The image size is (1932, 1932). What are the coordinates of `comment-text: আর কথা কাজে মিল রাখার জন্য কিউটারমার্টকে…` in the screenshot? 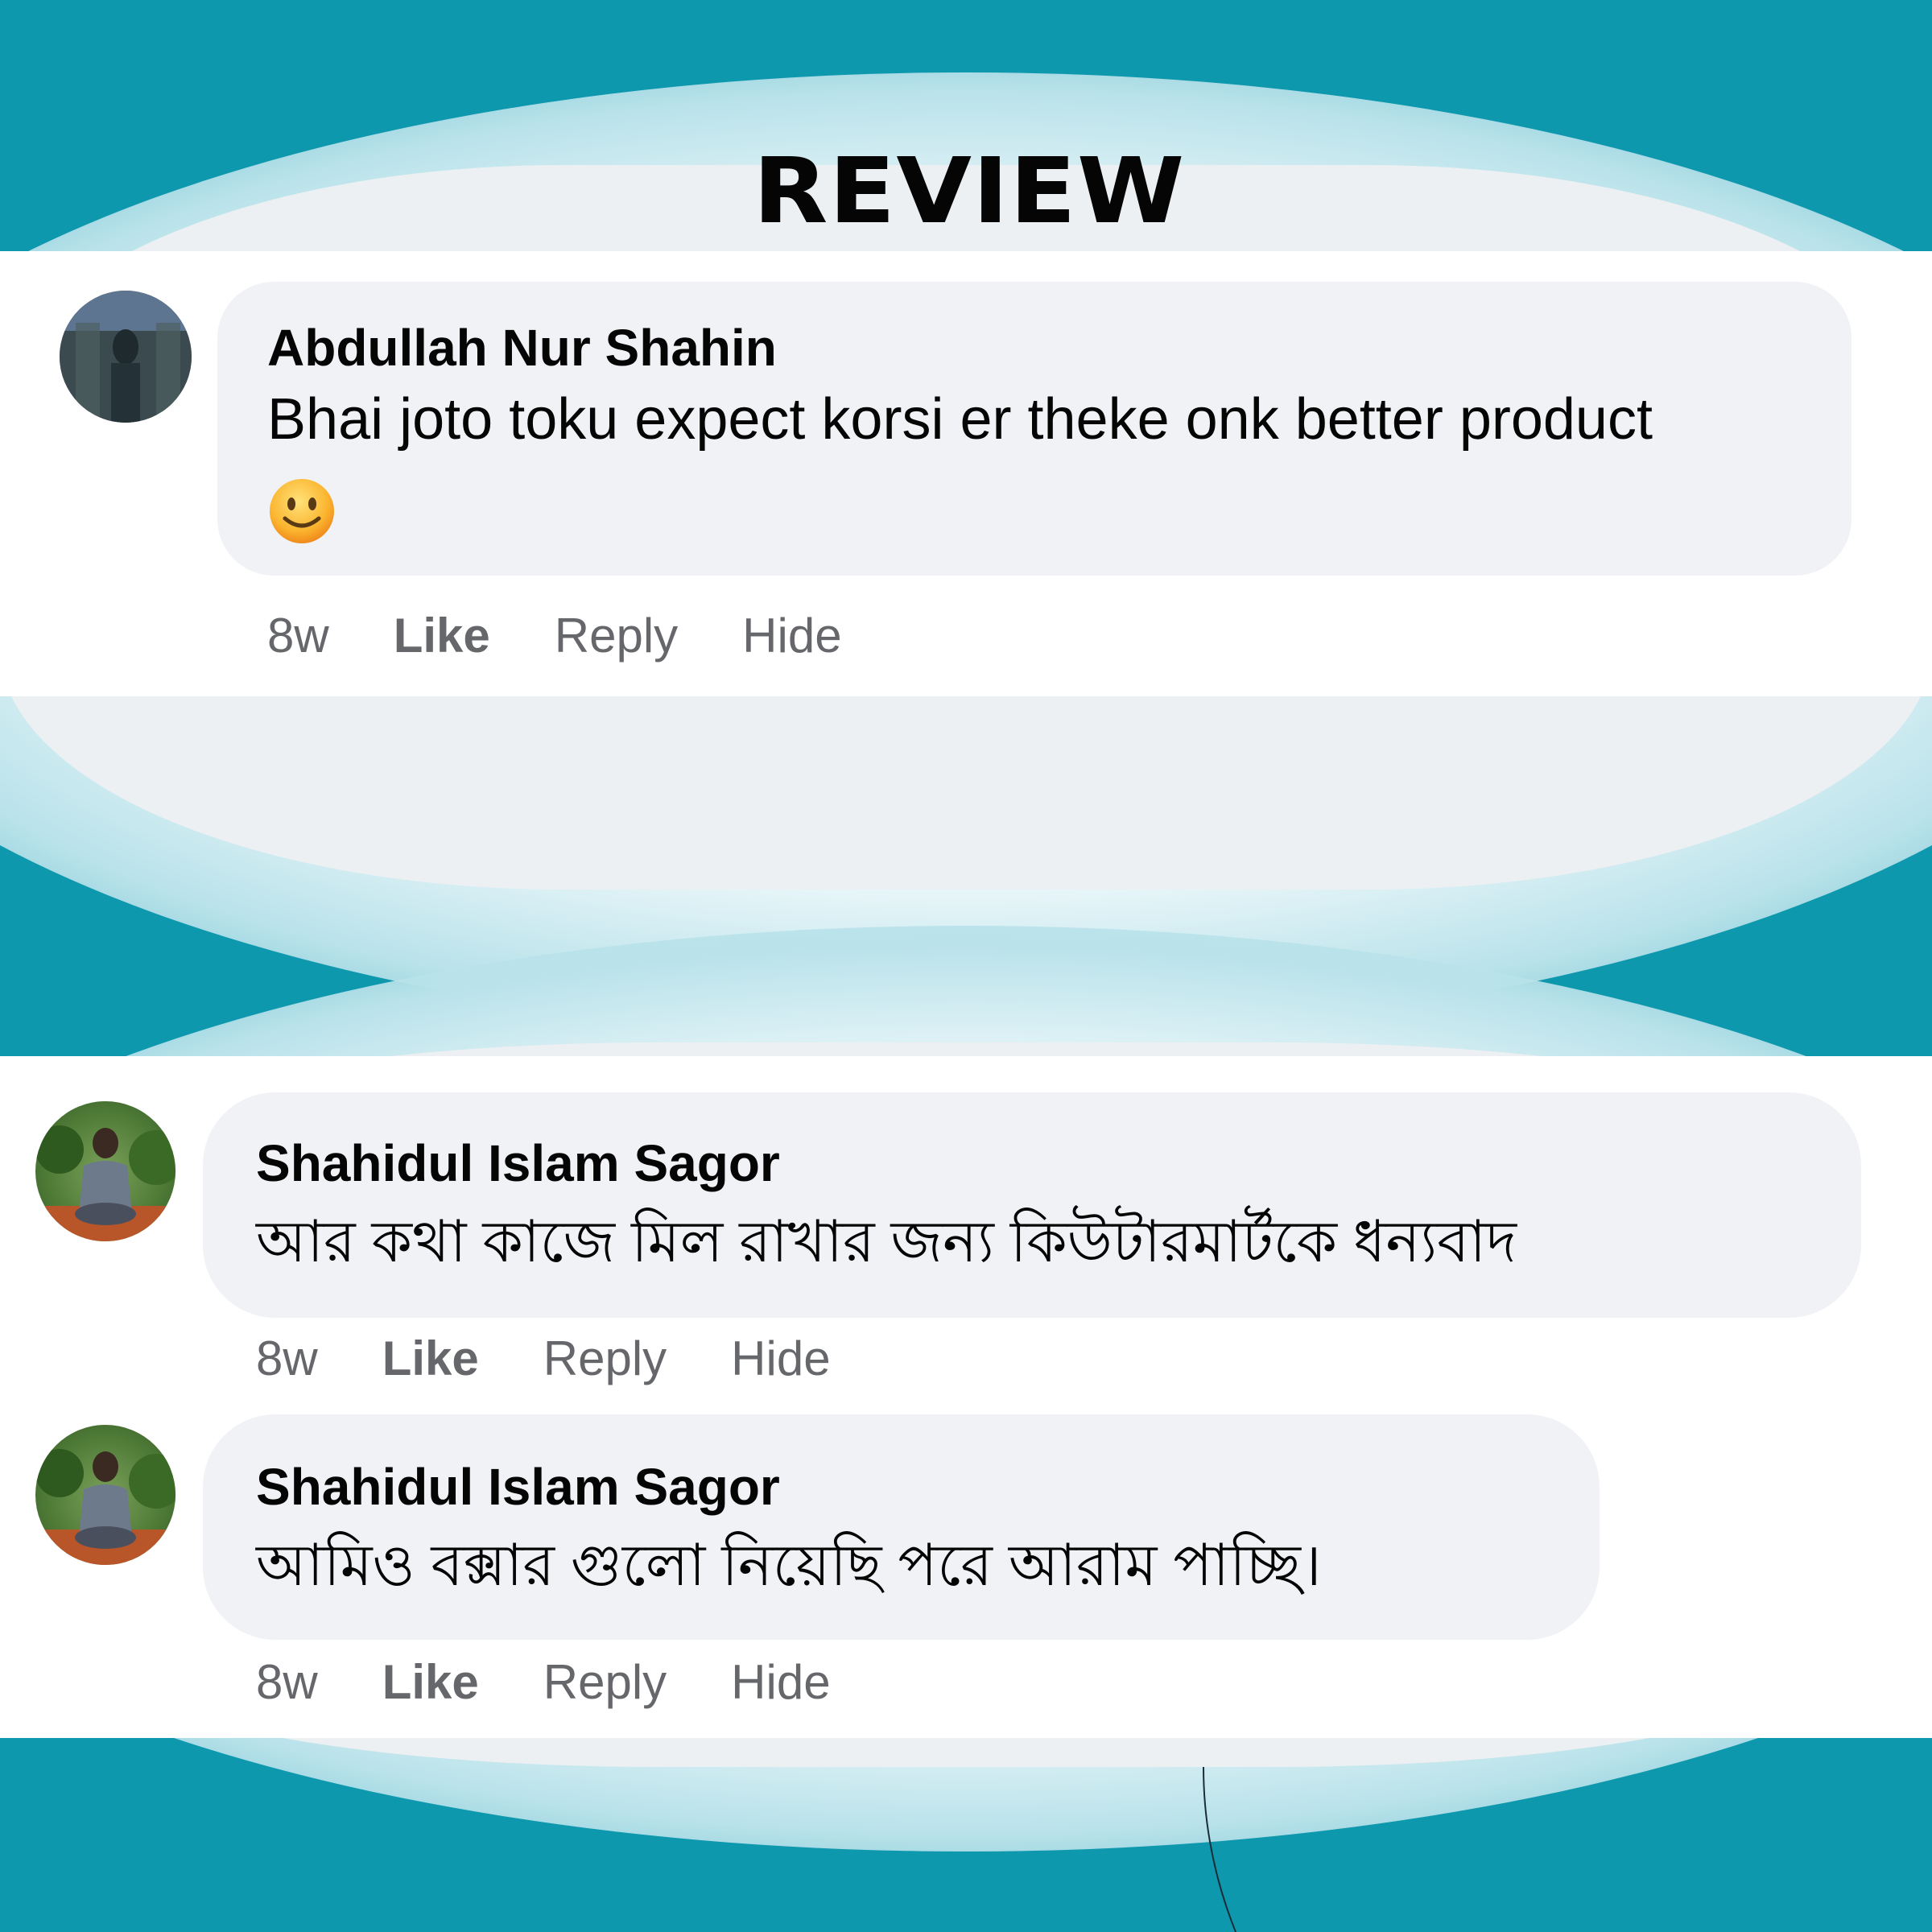 It's located at (886, 1242).